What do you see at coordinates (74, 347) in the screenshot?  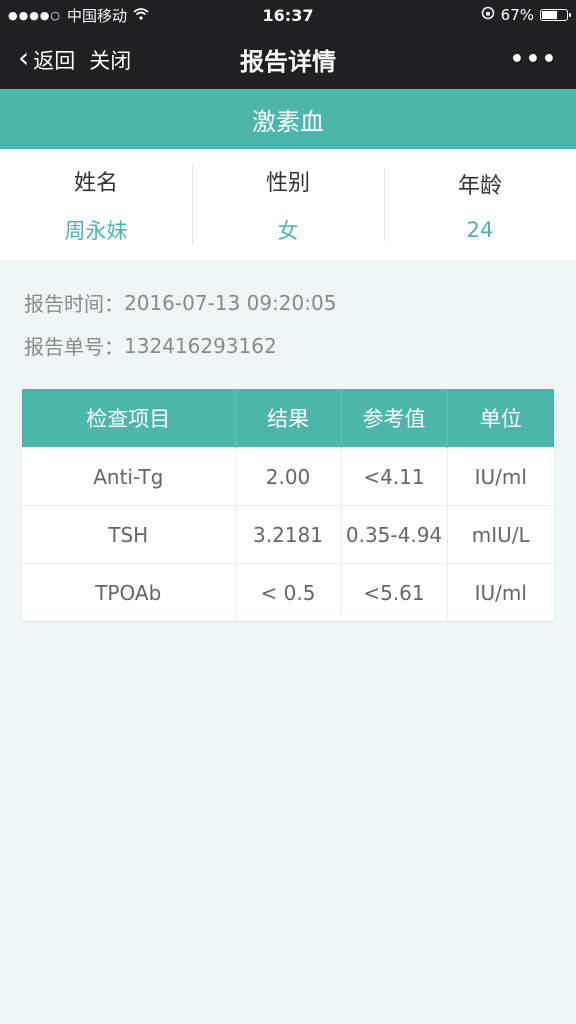 I see `report-number-label: 报告单号：` at bounding box center [74, 347].